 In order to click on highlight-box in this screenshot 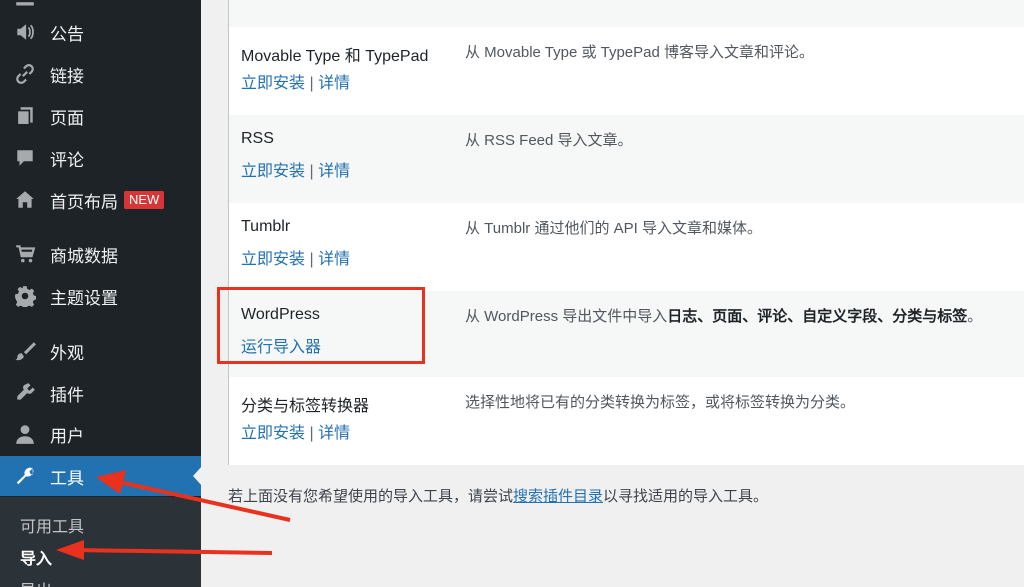, I will do `click(321, 325)`.